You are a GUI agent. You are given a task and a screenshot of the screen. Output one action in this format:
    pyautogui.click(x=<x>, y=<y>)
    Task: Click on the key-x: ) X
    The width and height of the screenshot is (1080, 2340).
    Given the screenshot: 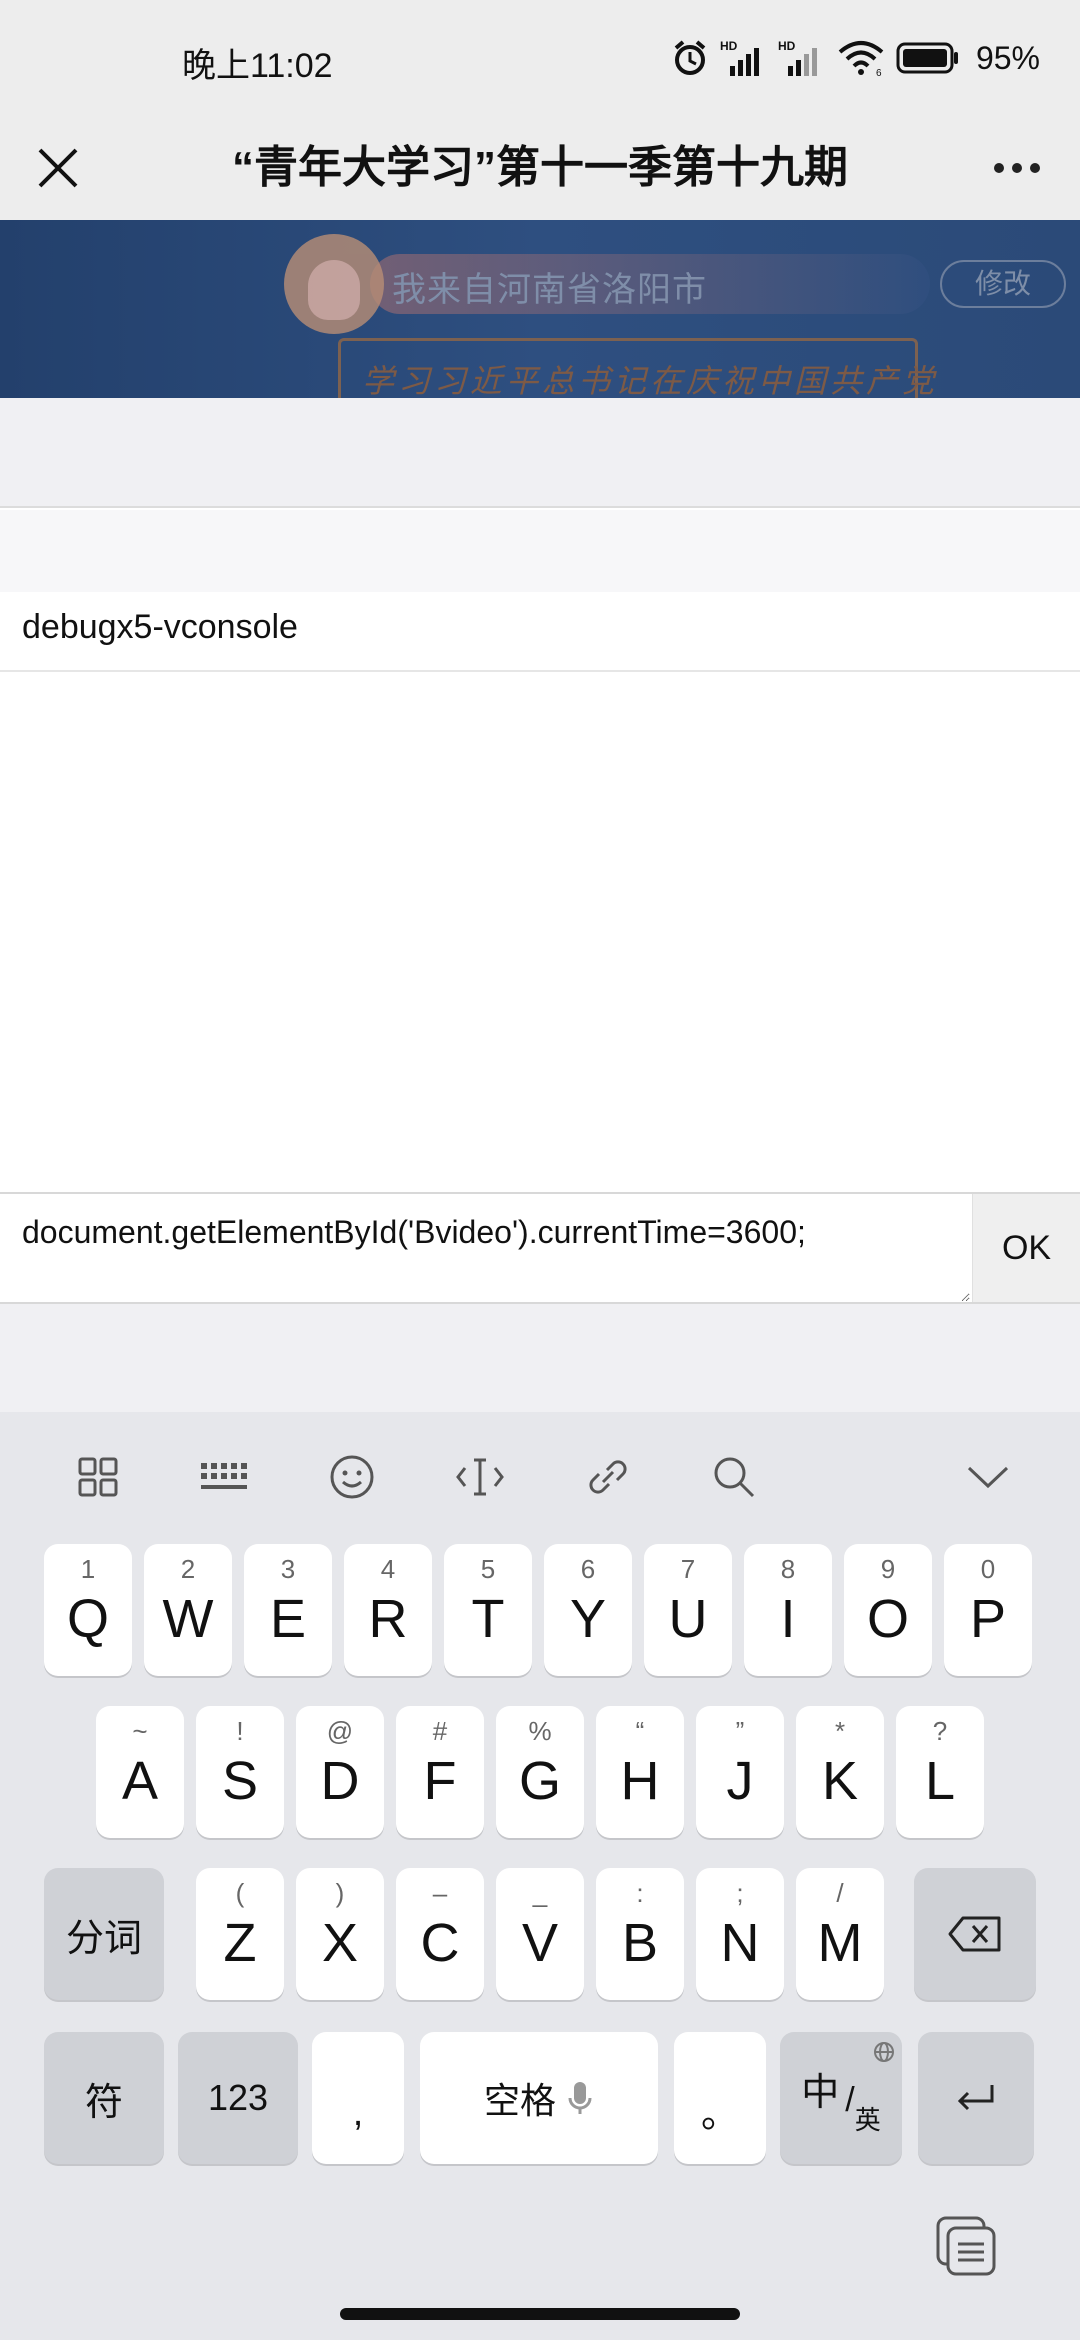 What is the action you would take?
    pyautogui.click(x=340, y=1934)
    